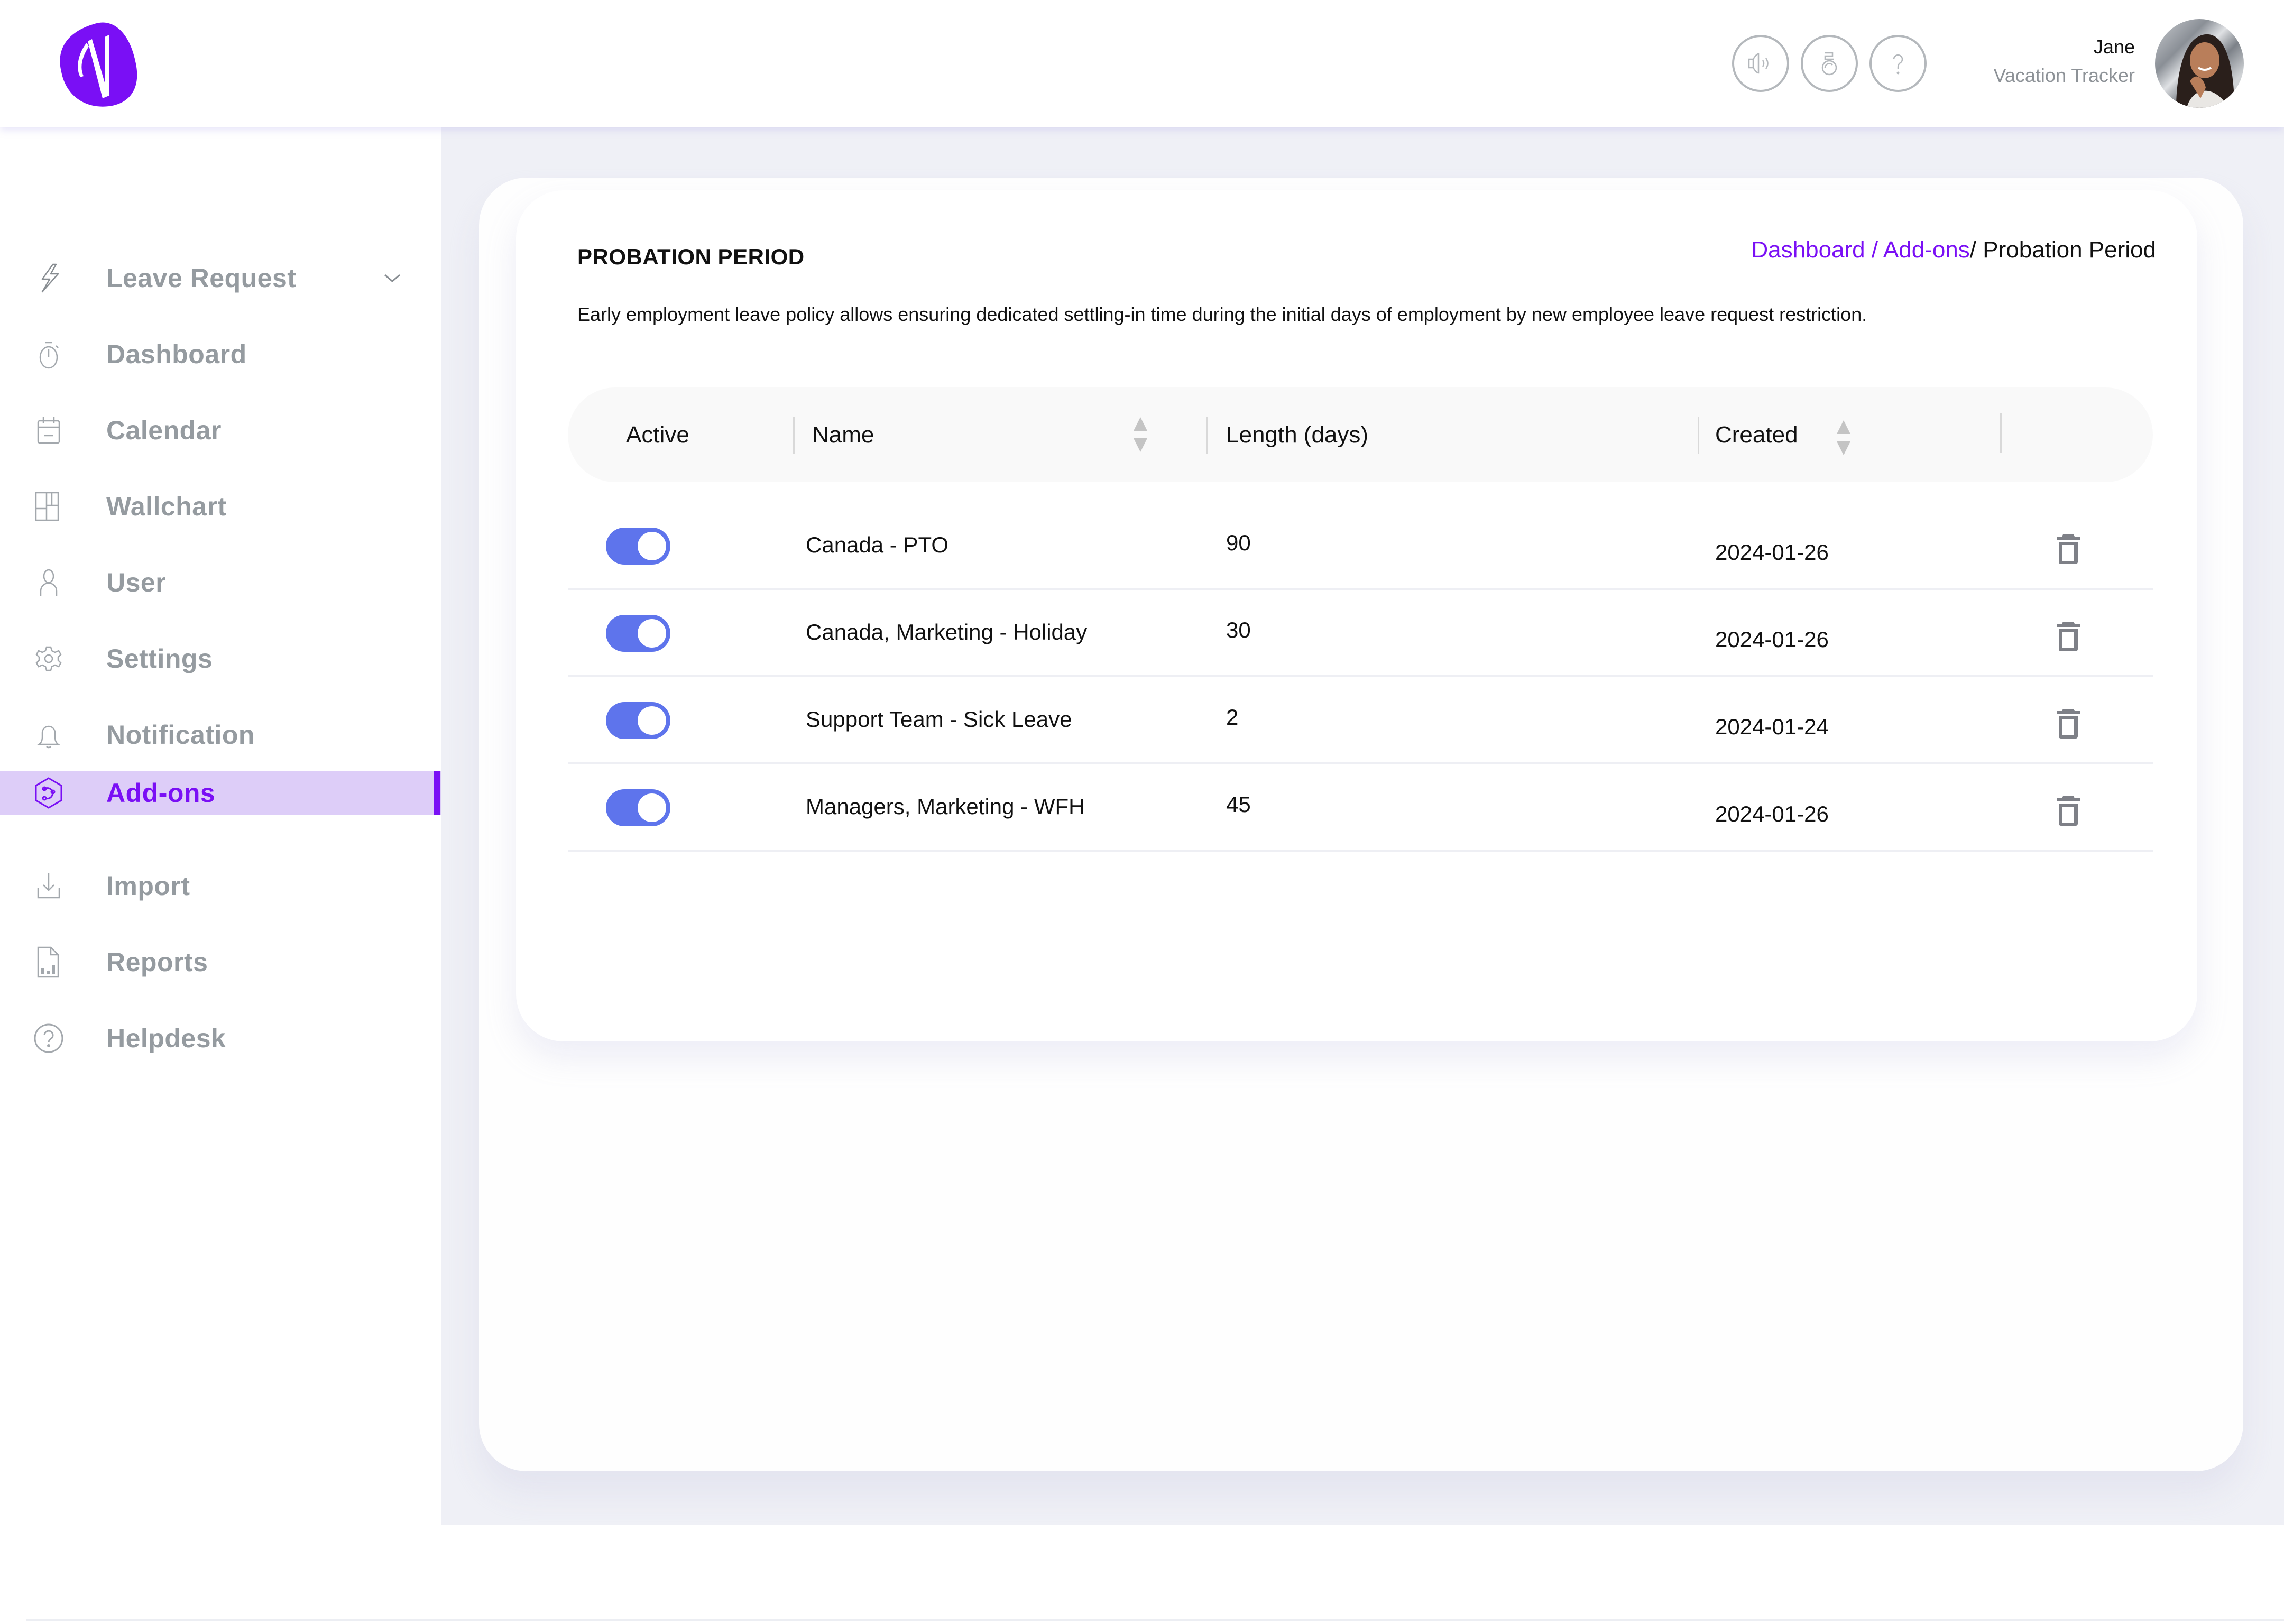 The width and height of the screenshot is (2284, 1624). What do you see at coordinates (1142, 63) in the screenshot?
I see `top-header: Jane Vacation Tracker` at bounding box center [1142, 63].